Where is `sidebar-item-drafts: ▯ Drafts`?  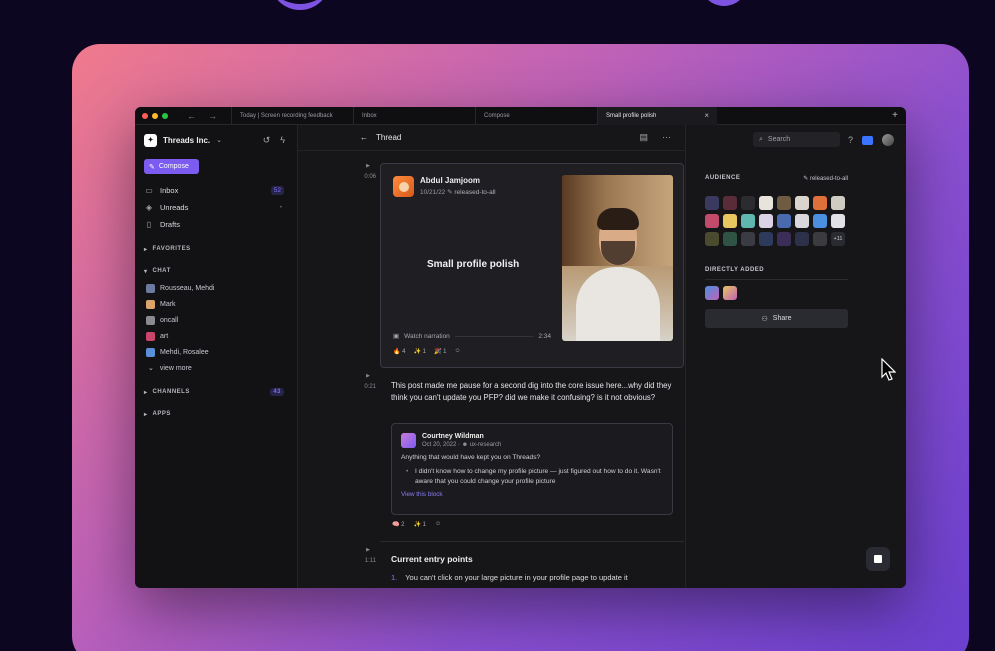
sidebar-item-drafts: ▯ Drafts is located at coordinates (216, 224).